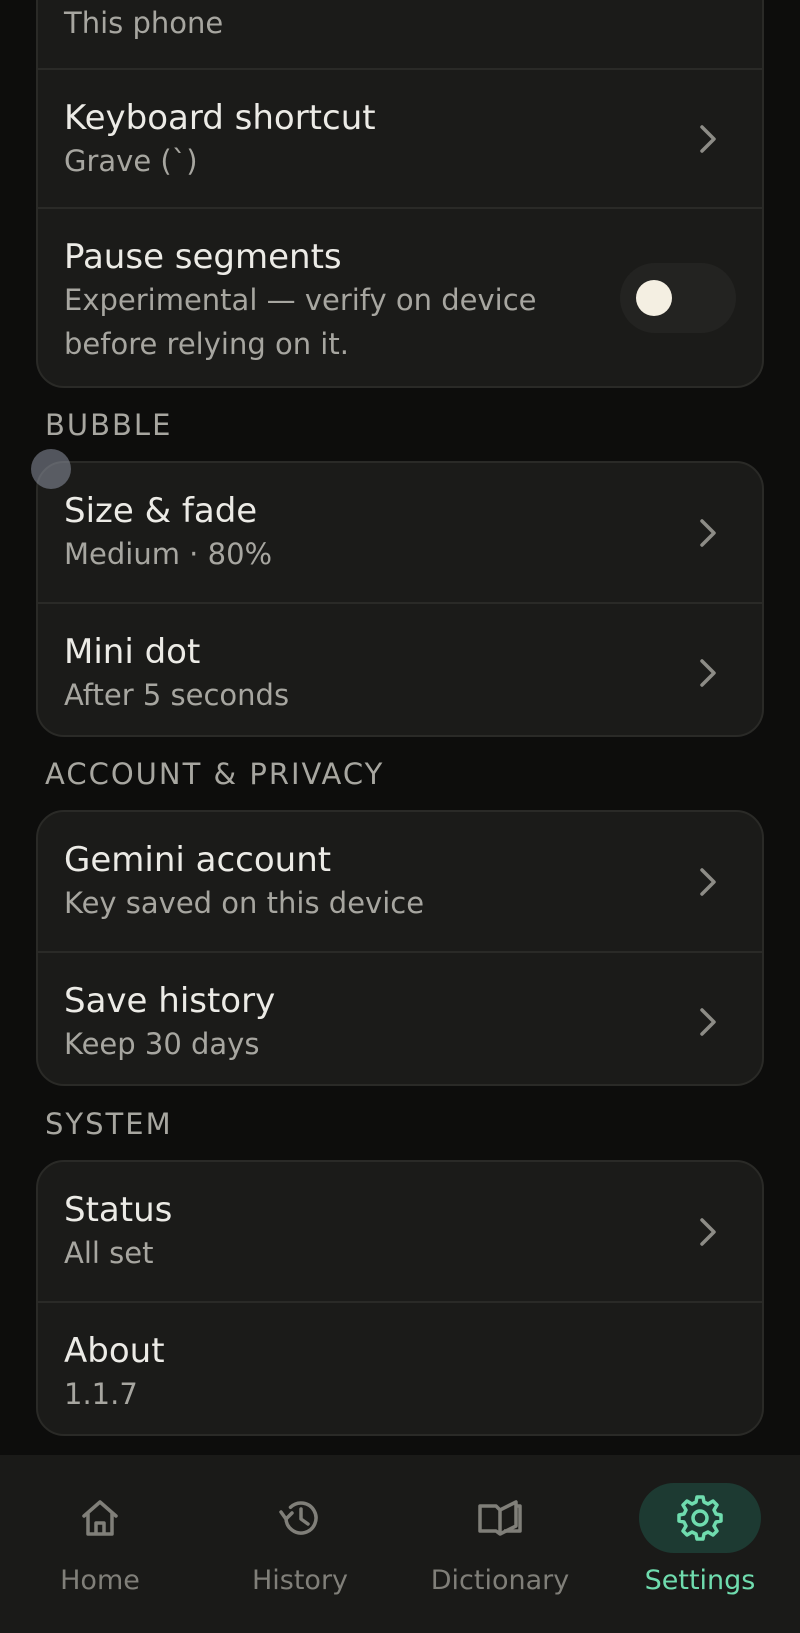  Describe the element at coordinates (162, 1044) in the screenshot. I see `row-subtitle: Keep 30 days` at that location.